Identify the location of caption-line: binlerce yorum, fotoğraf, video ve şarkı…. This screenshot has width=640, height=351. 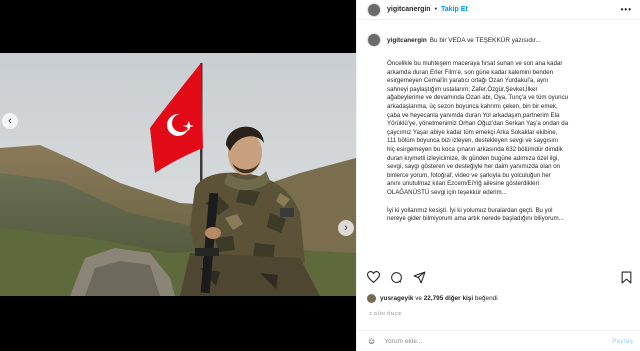
(469, 175).